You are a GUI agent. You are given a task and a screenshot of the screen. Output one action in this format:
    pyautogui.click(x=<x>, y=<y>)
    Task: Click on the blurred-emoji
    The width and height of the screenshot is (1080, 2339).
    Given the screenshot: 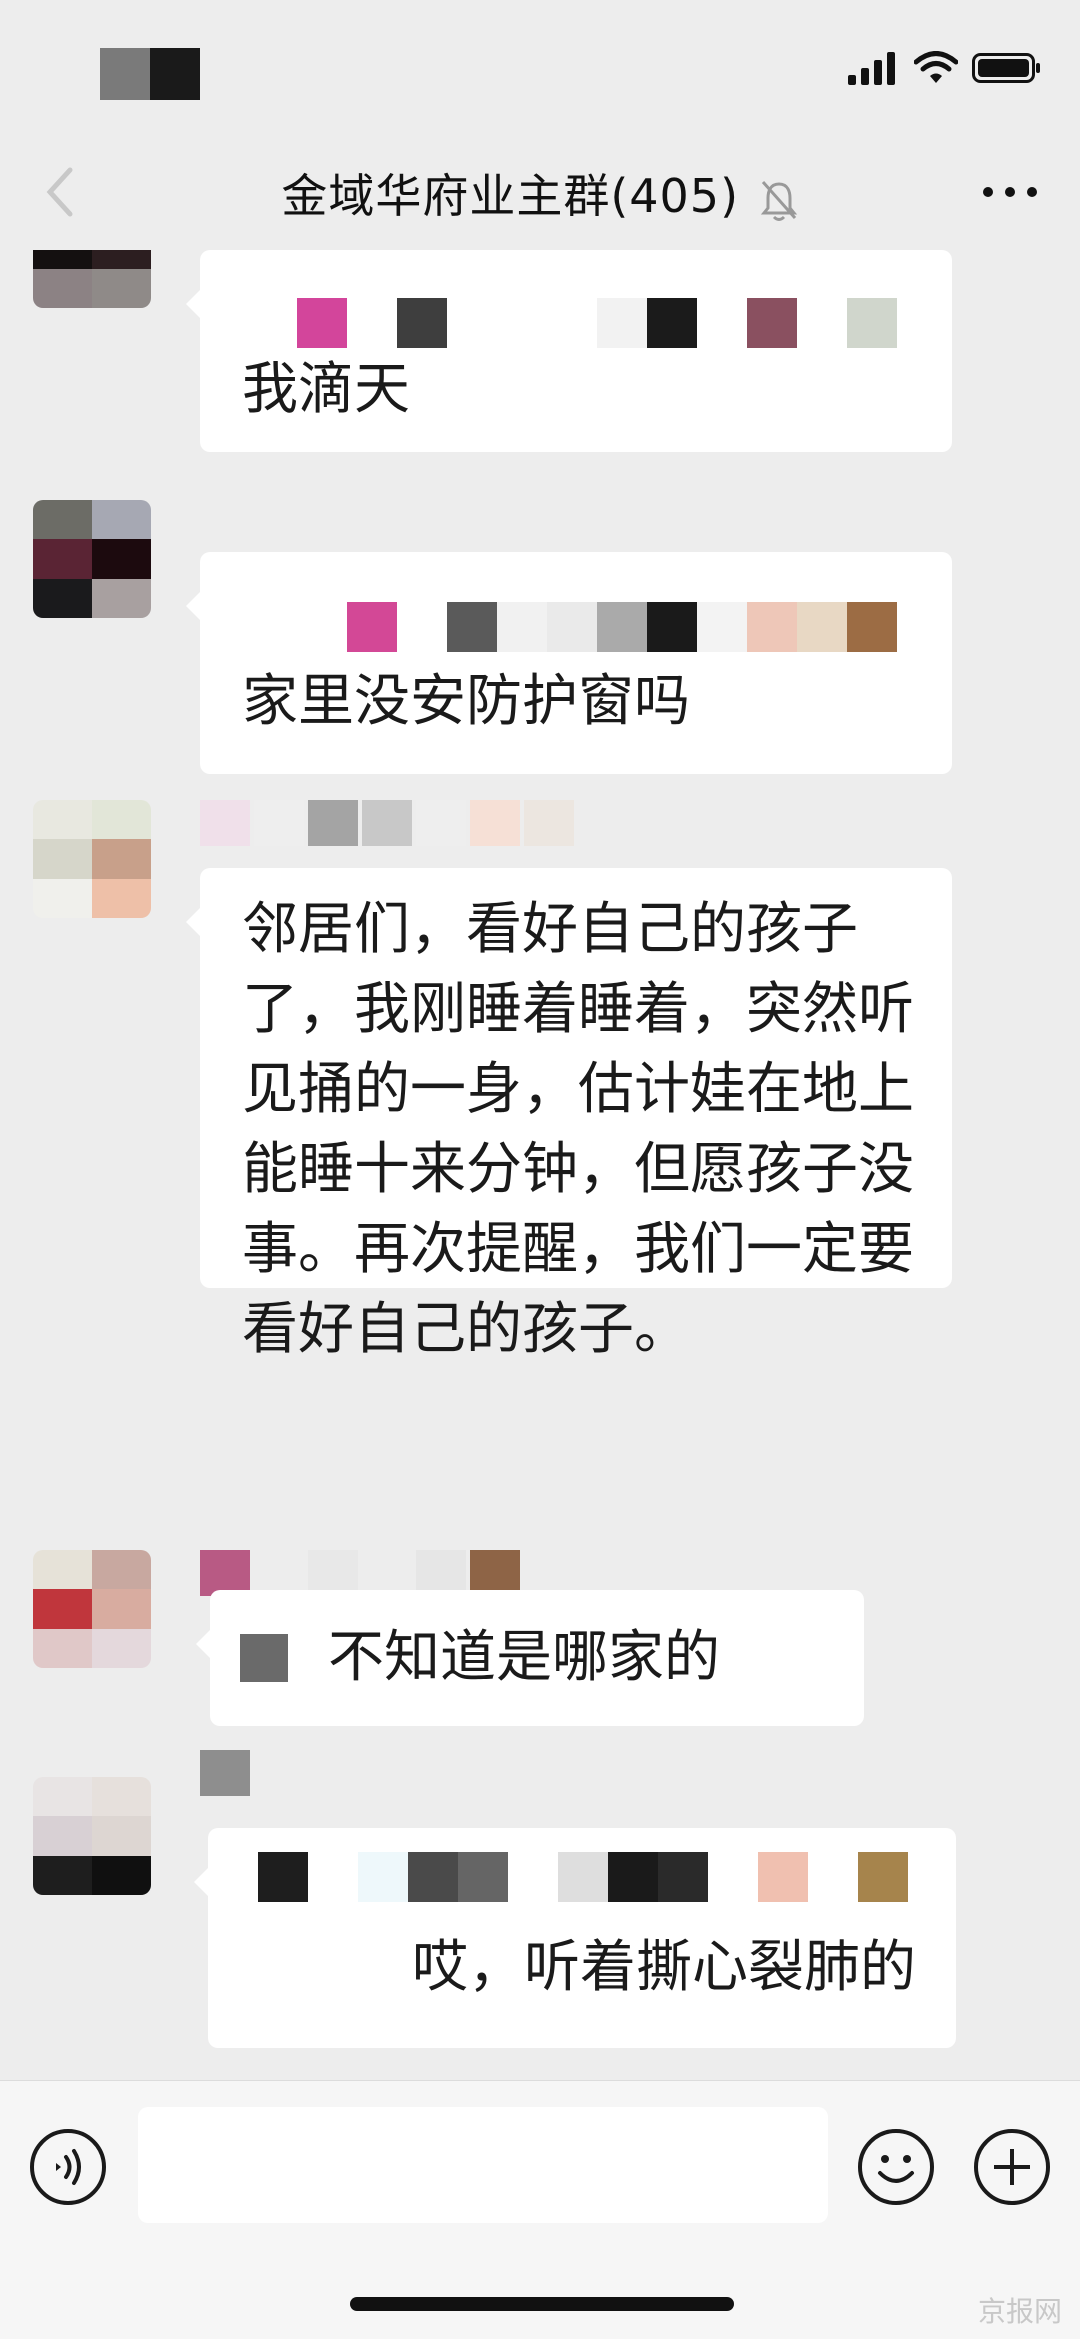 What is the action you would take?
    pyautogui.click(x=264, y=1658)
    